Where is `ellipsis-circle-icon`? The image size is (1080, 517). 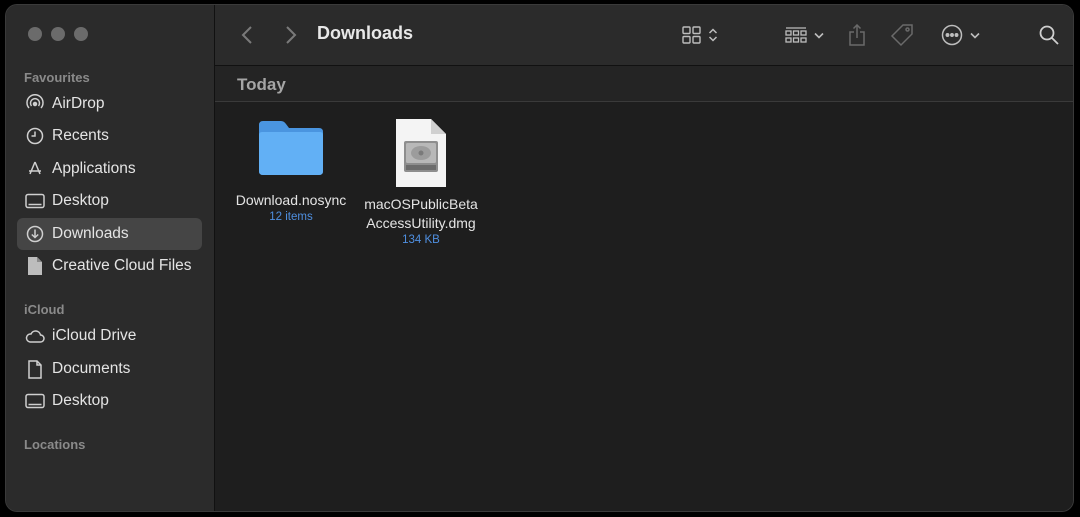 ellipsis-circle-icon is located at coordinates (951, 35).